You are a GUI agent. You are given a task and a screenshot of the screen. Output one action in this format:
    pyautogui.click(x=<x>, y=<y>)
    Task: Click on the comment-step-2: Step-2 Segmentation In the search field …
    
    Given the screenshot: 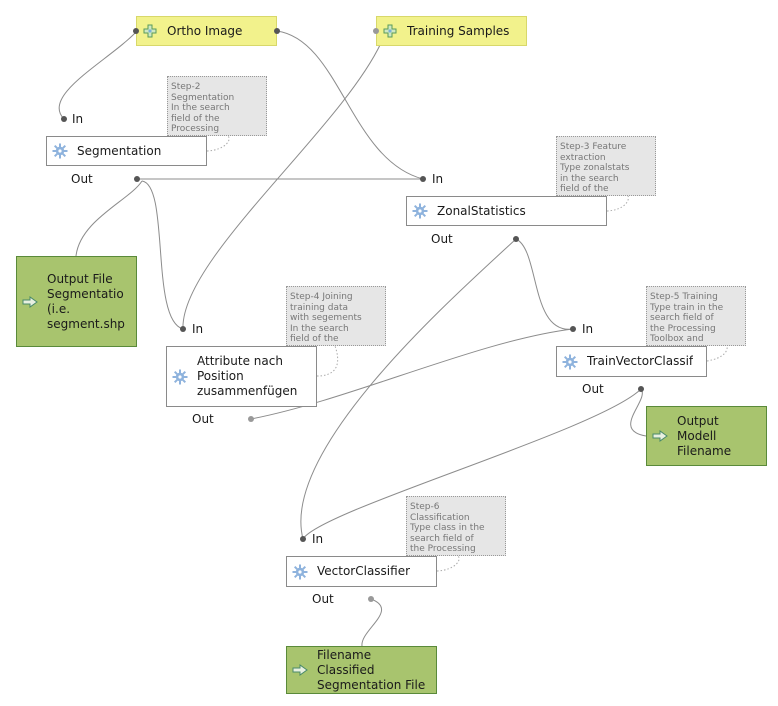 What is the action you would take?
    pyautogui.click(x=217, y=106)
    